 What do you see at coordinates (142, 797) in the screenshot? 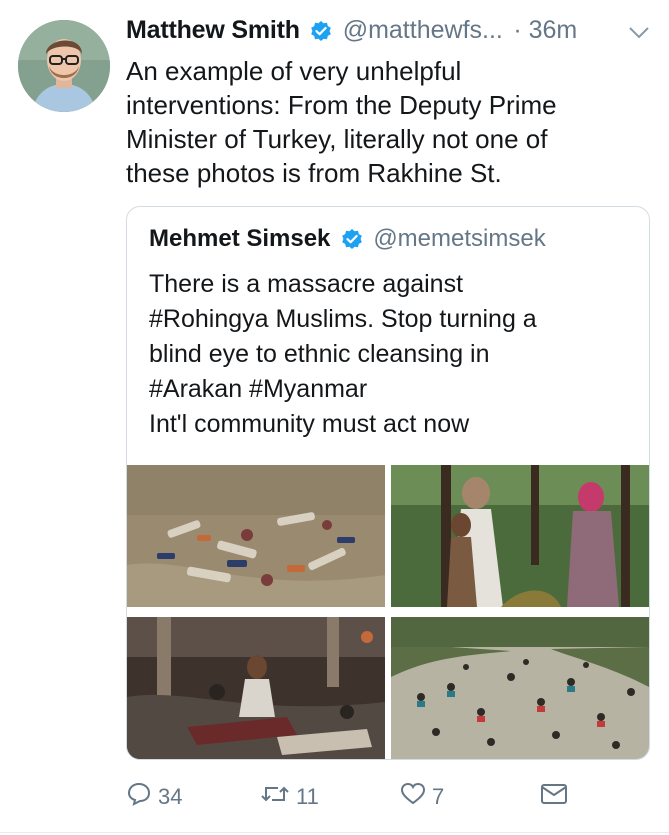
I see `reply-icon` at bounding box center [142, 797].